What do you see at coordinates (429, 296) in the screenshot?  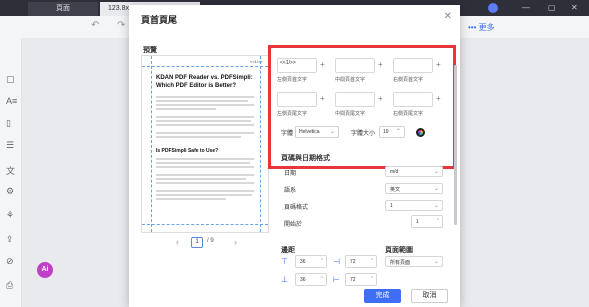 I see `cancel-button: 取消` at bounding box center [429, 296].